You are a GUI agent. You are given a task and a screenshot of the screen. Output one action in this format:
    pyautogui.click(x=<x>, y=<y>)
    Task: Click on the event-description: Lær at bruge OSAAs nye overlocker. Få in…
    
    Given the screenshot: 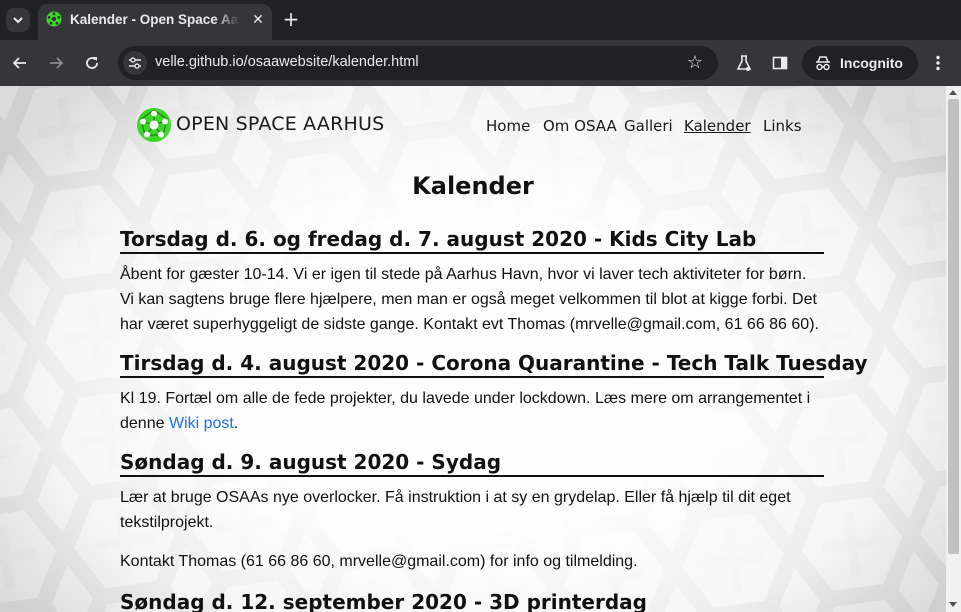 What is the action you would take?
    pyautogui.click(x=455, y=510)
    